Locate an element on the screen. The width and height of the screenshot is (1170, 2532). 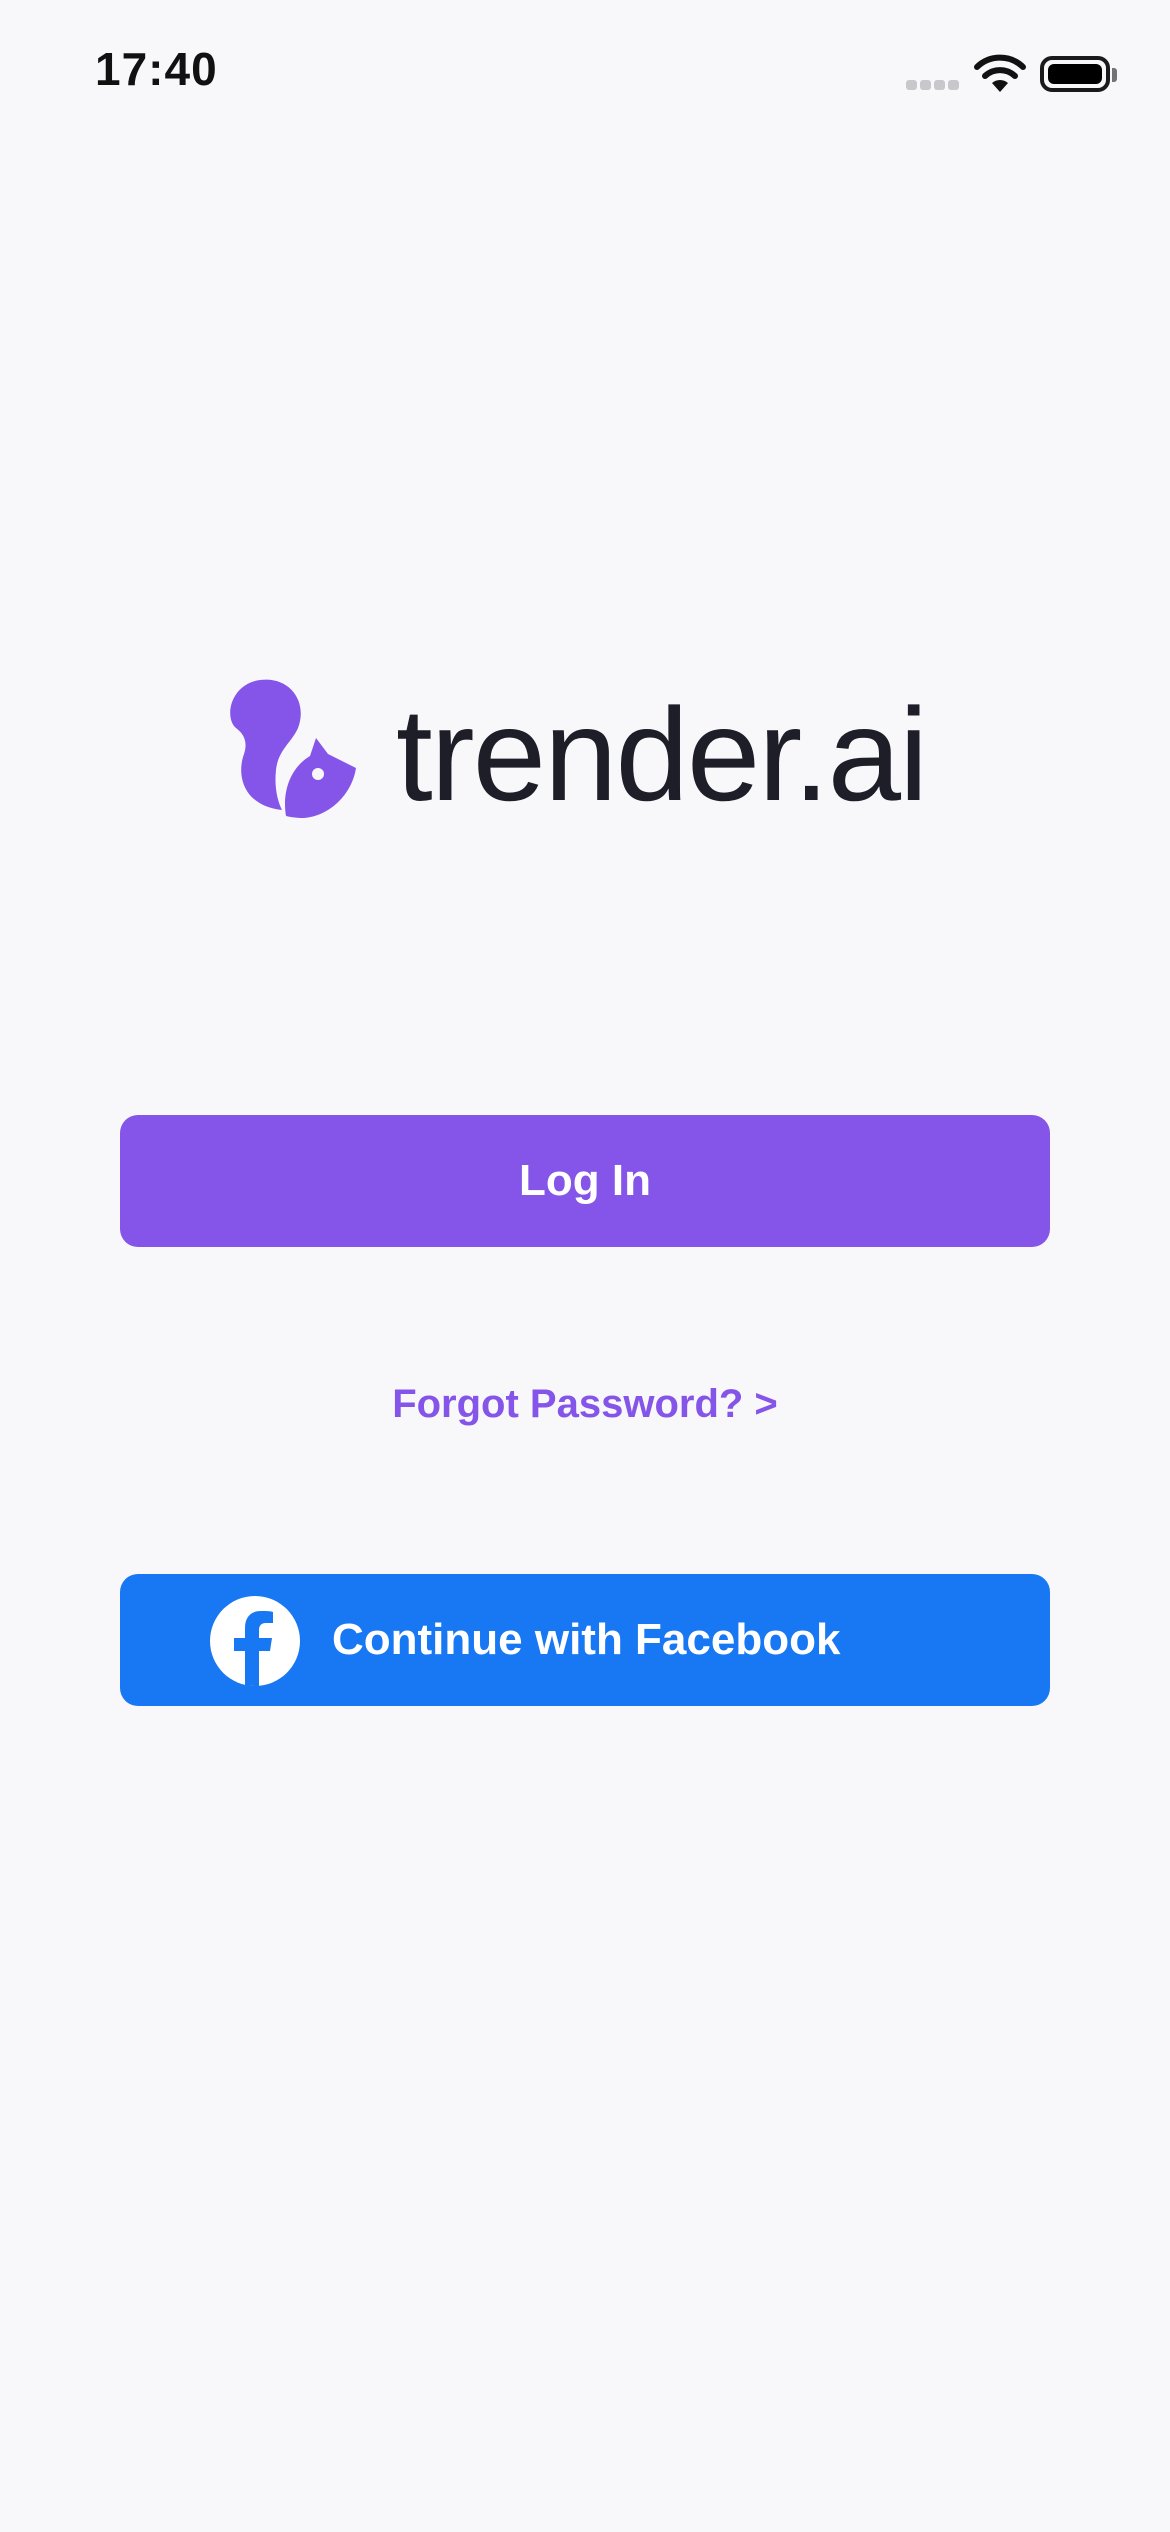
brand-logo: trender.ai is located at coordinates (594, 756).